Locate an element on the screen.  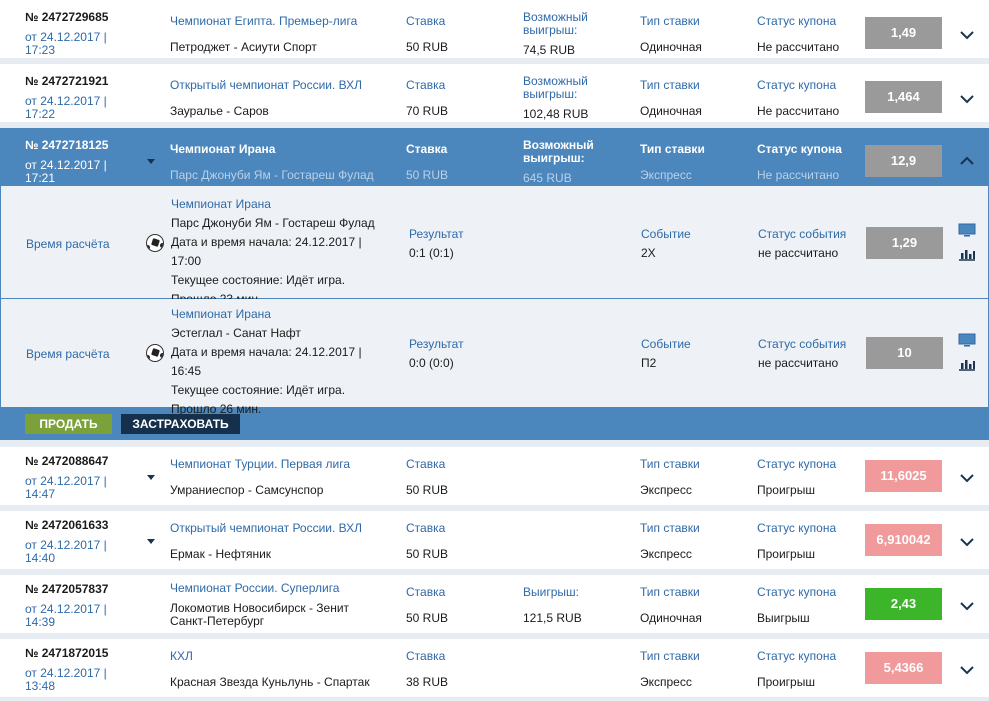
coupon-number: № 2472718125 is located at coordinates (67, 145).